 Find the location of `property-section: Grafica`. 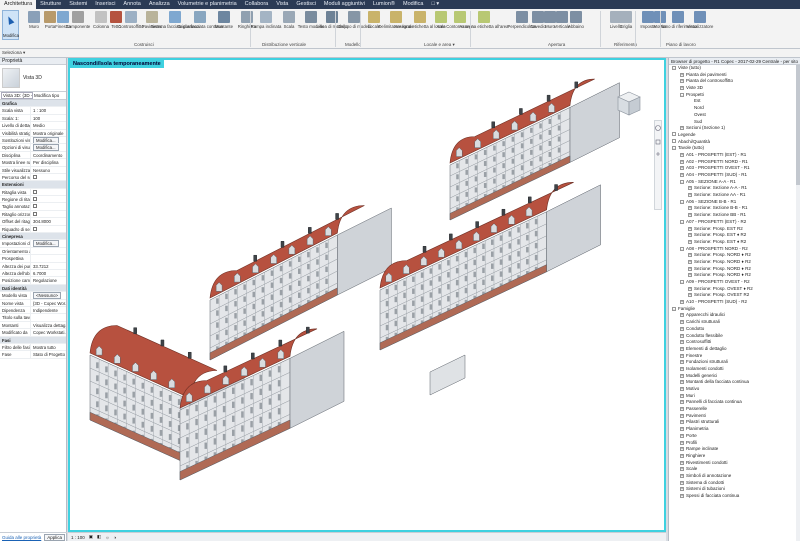

property-section: Grafica is located at coordinates (33, 104).